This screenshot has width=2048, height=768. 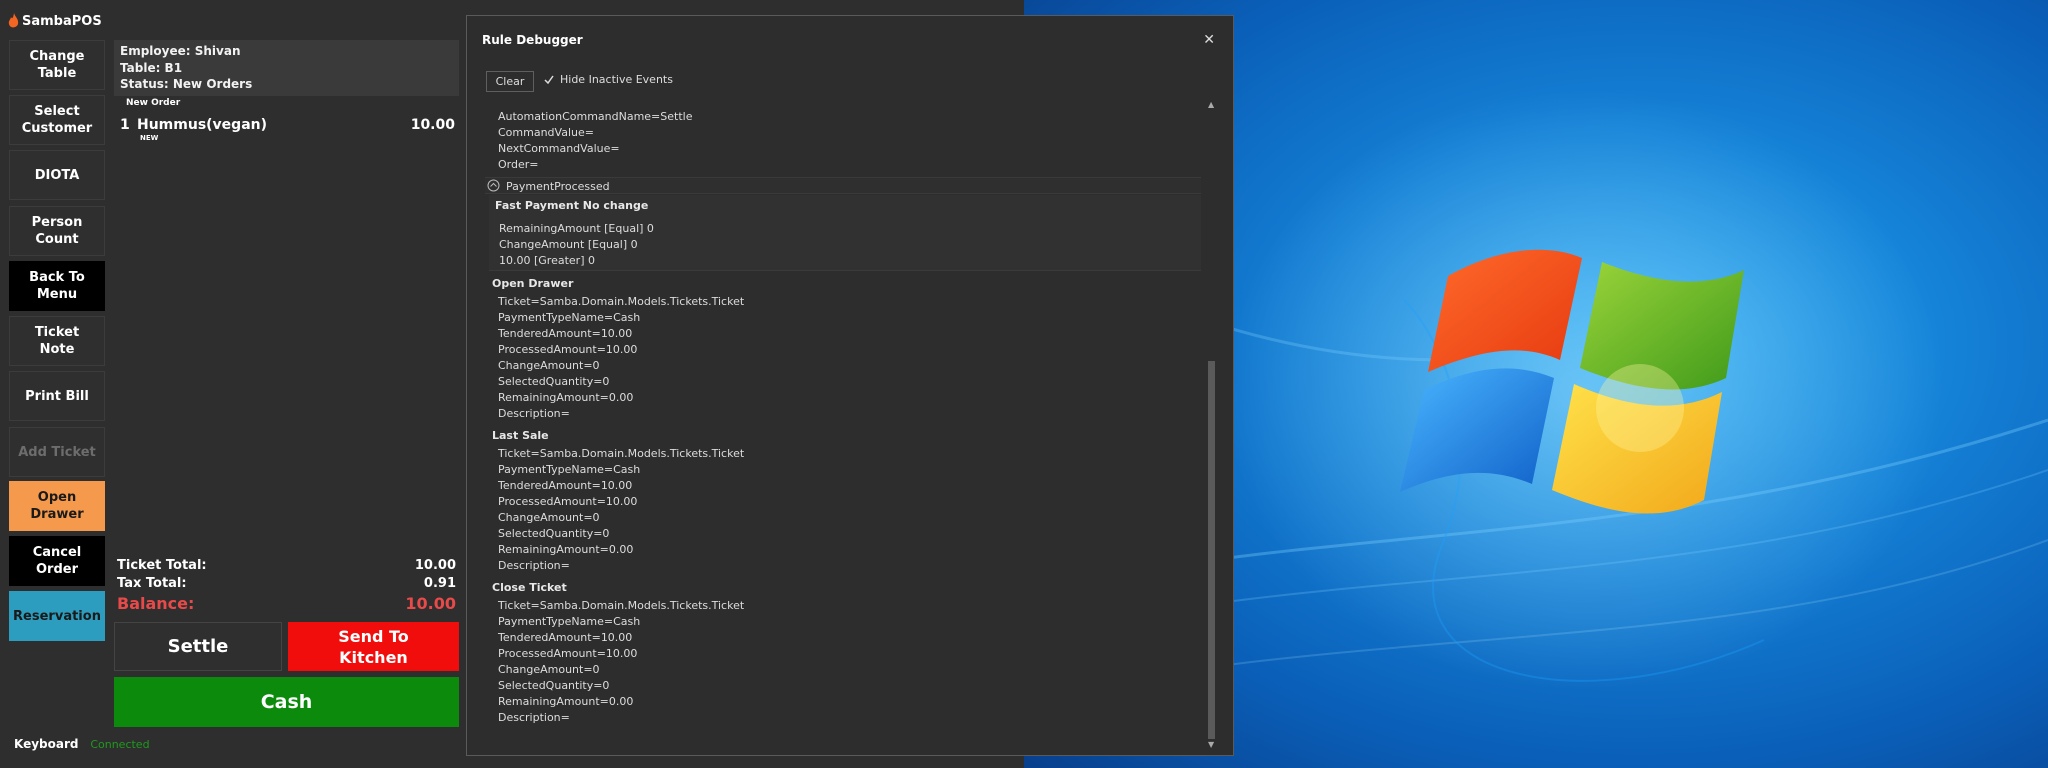 I want to click on collapse-up-icon, so click(x=493, y=186).